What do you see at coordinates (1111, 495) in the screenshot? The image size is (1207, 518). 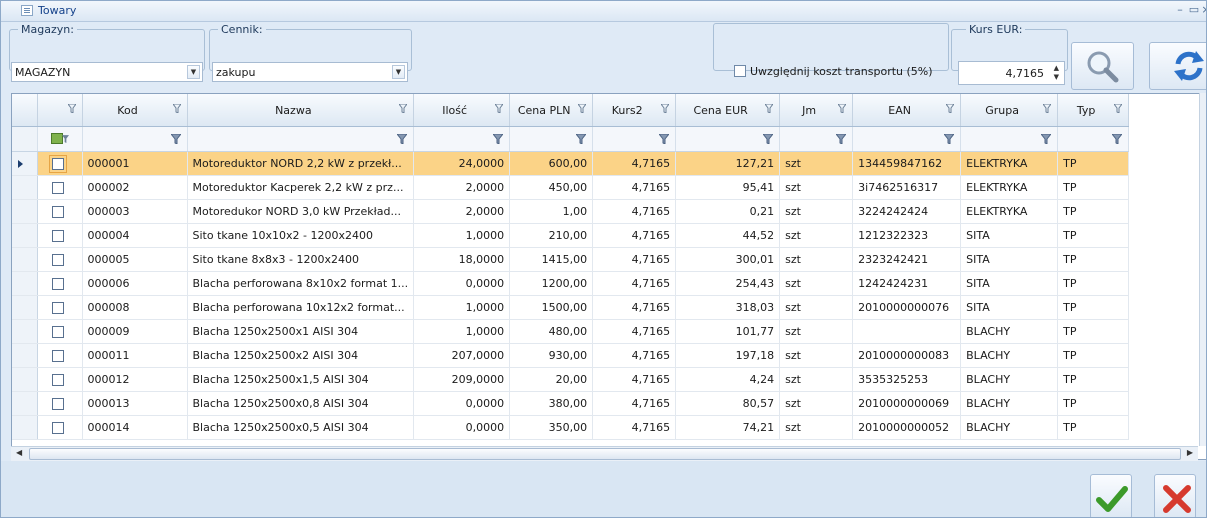 I see `ok-button` at bounding box center [1111, 495].